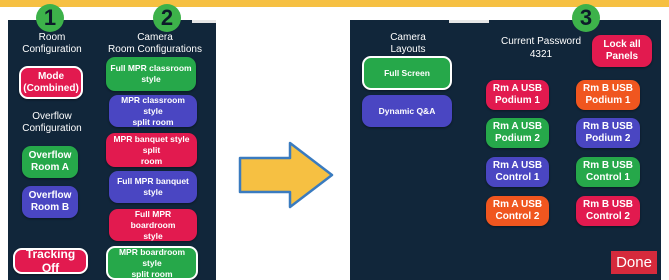 The width and height of the screenshot is (669, 280). I want to click on usb-rm-b-control-2-button: Rm B USB Control 2, so click(608, 211).